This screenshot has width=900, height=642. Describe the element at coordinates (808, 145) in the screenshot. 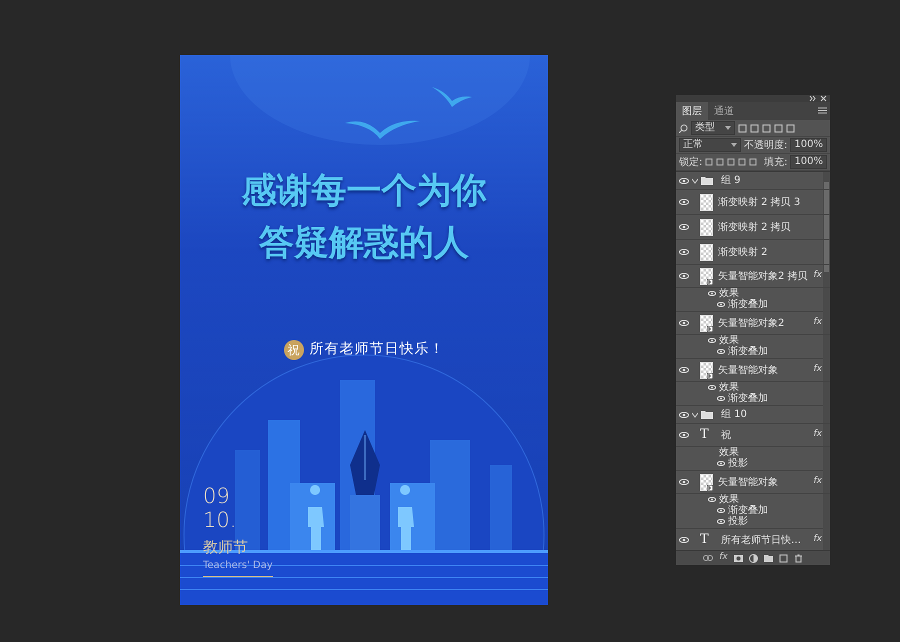

I see `opacity-field: 100%` at that location.